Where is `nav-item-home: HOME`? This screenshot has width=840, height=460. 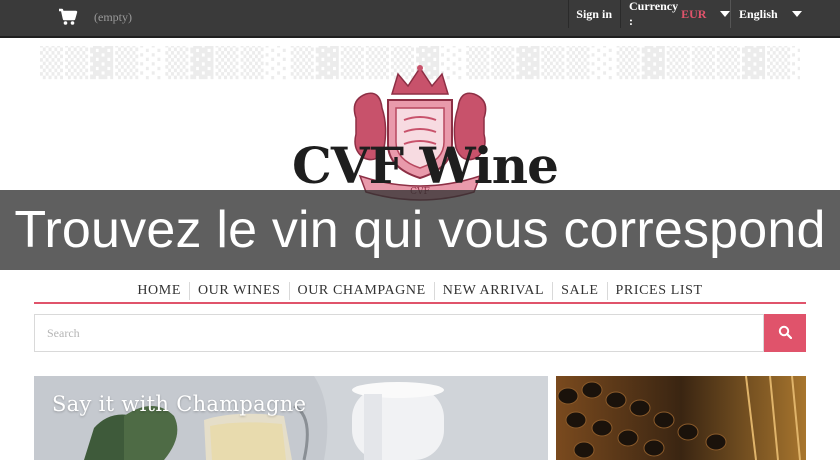
nav-item-home: HOME is located at coordinates (159, 291).